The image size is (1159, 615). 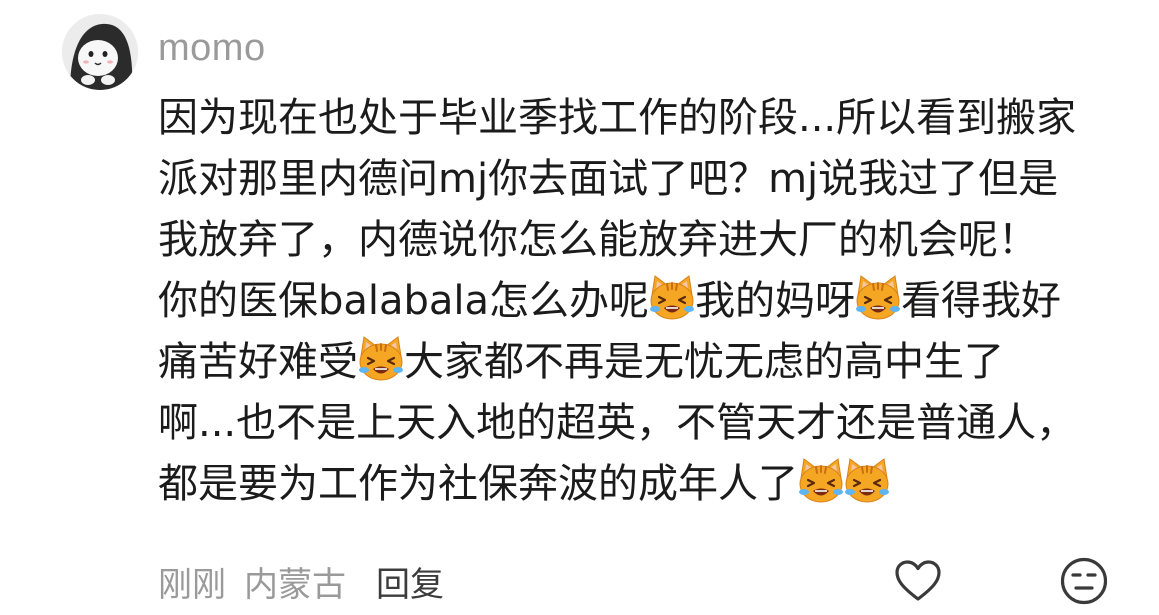 What do you see at coordinates (1084, 581) in the screenshot?
I see `unhappy-face-icon` at bounding box center [1084, 581].